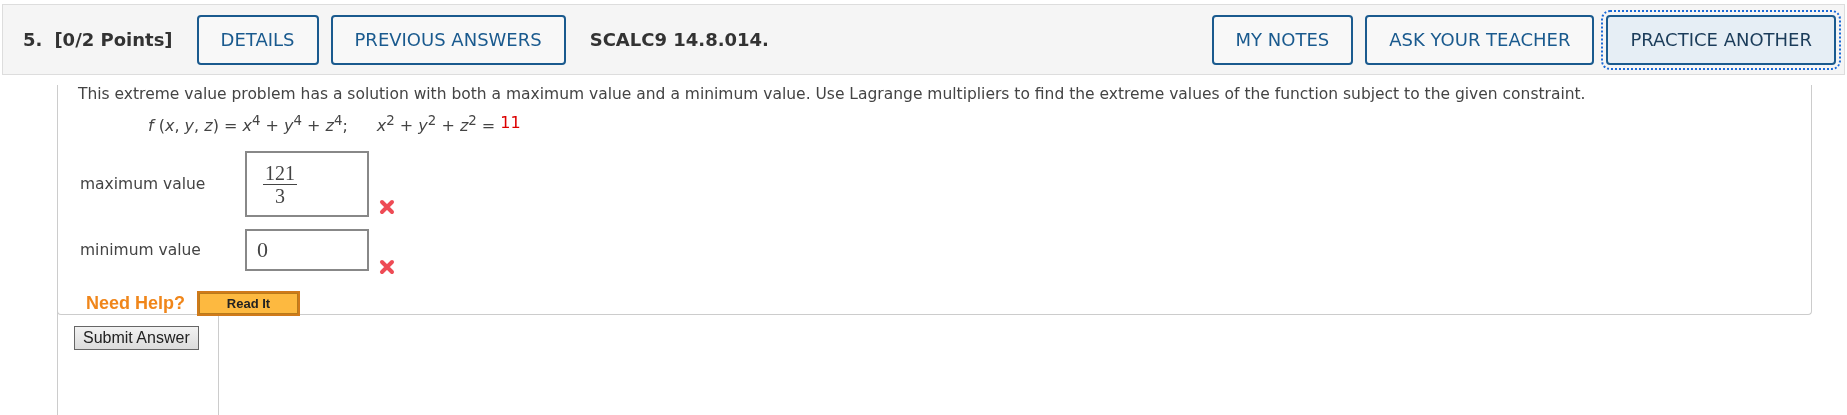 Image resolution: width=1847 pixels, height=415 pixels. Describe the element at coordinates (113, 39) in the screenshot. I see `points-label: [0/2 Points]` at that location.